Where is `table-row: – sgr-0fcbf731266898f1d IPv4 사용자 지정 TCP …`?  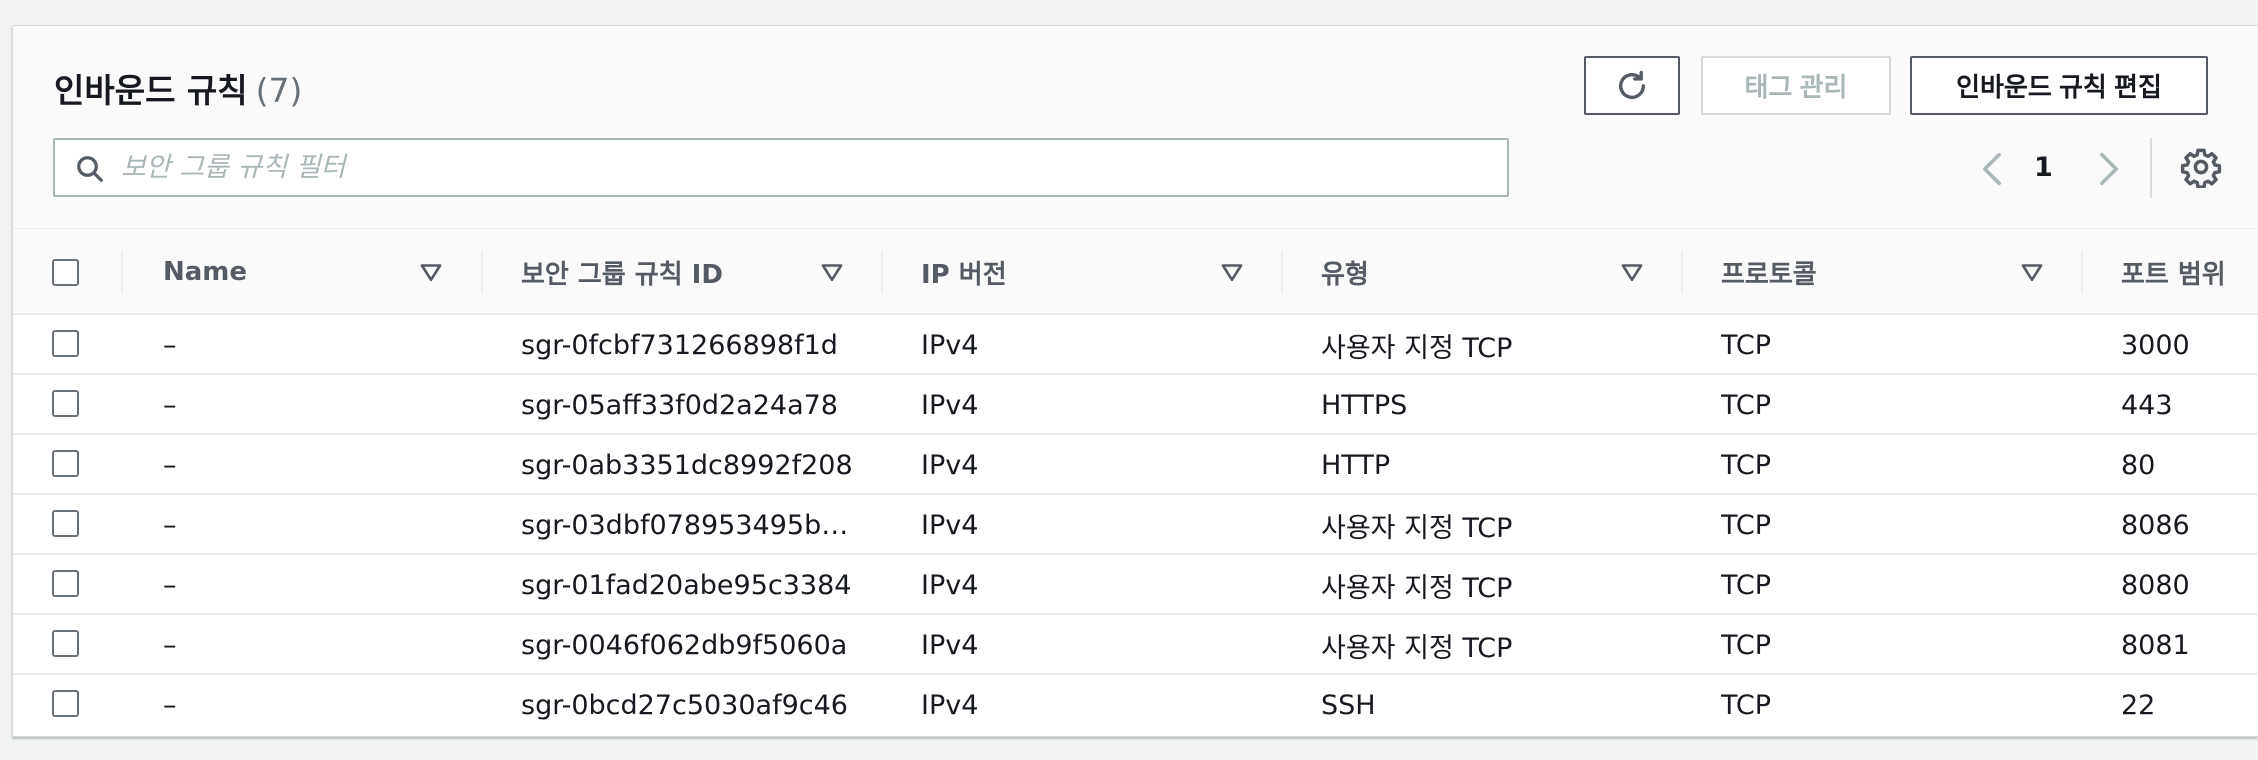
table-row: – sgr-0fcbf731266898f1d IPv4 사용자 지정 TCP … is located at coordinates (1135, 345).